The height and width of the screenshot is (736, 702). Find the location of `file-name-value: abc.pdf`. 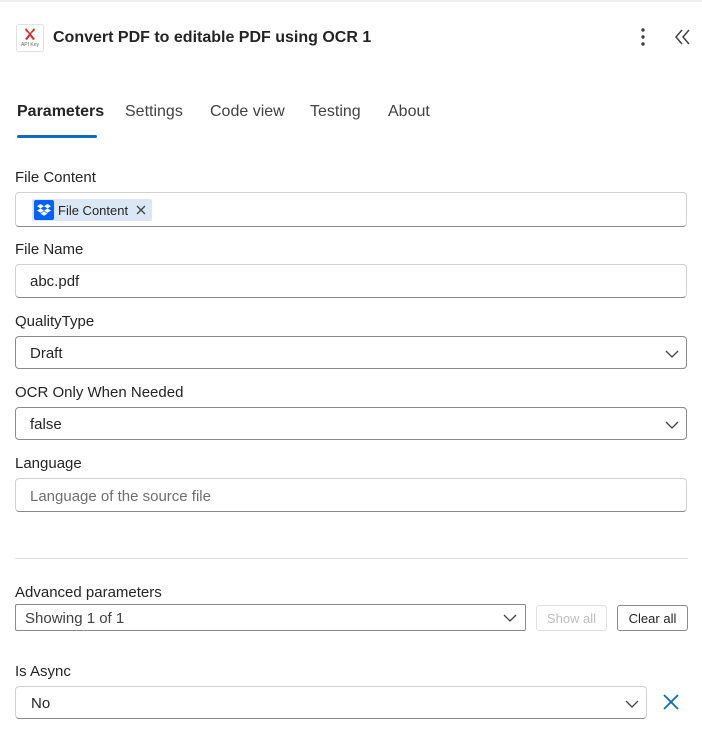

file-name-value: abc.pdf is located at coordinates (55, 281).